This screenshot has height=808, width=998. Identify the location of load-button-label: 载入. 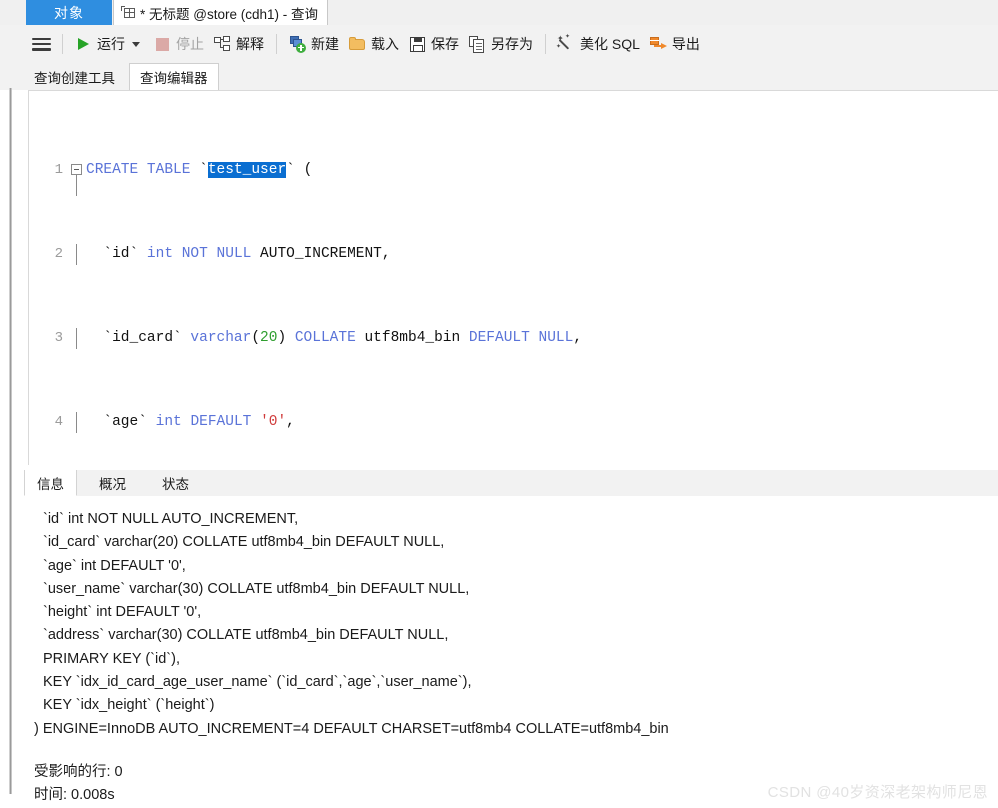
(385, 44).